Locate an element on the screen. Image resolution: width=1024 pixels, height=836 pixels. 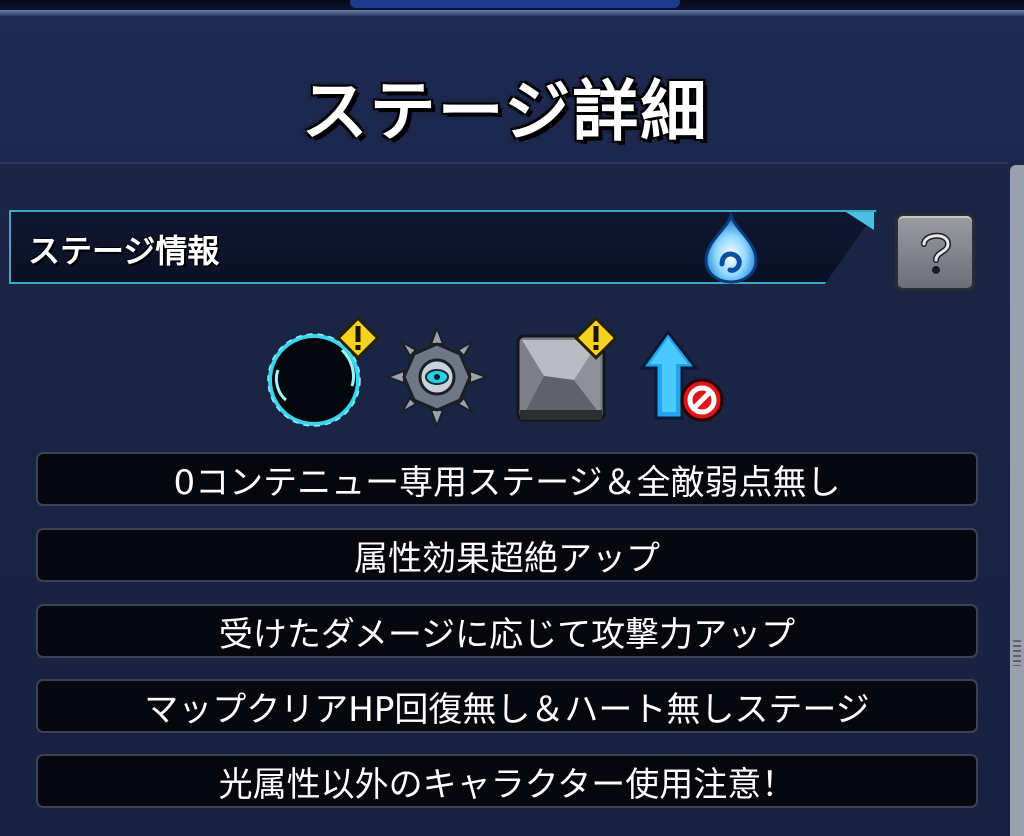
top-frame is located at coordinates (512, 5).